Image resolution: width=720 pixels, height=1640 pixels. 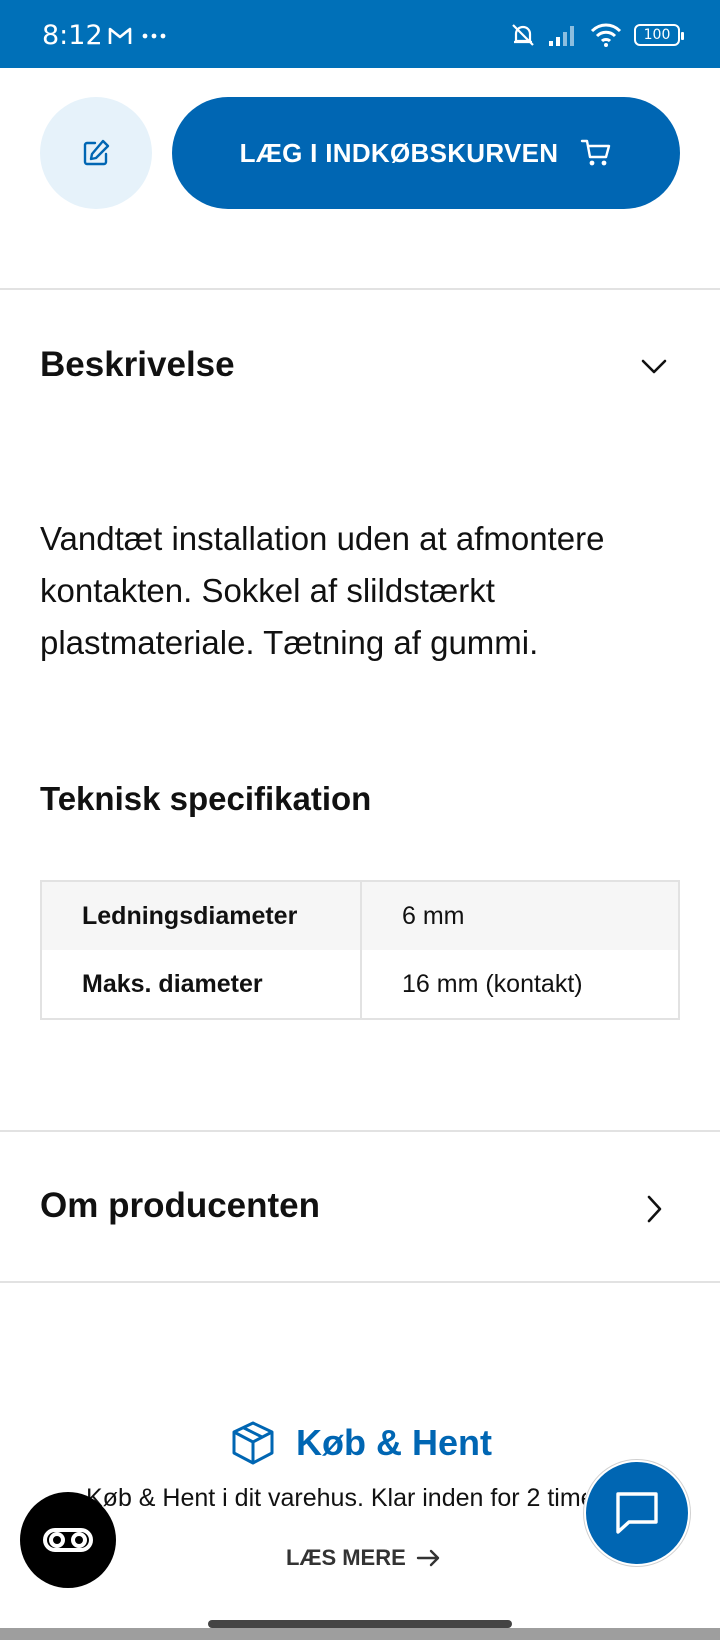 What do you see at coordinates (253, 1443) in the screenshot?
I see `box-icon` at bounding box center [253, 1443].